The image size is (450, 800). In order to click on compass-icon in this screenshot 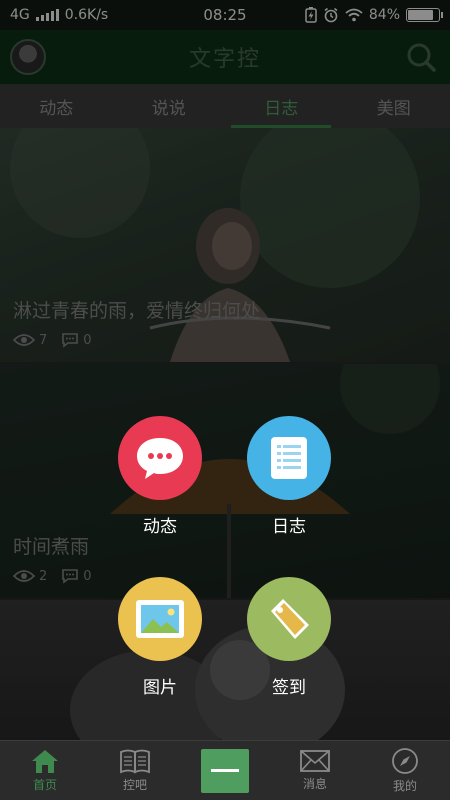, I will do `click(405, 761)`.